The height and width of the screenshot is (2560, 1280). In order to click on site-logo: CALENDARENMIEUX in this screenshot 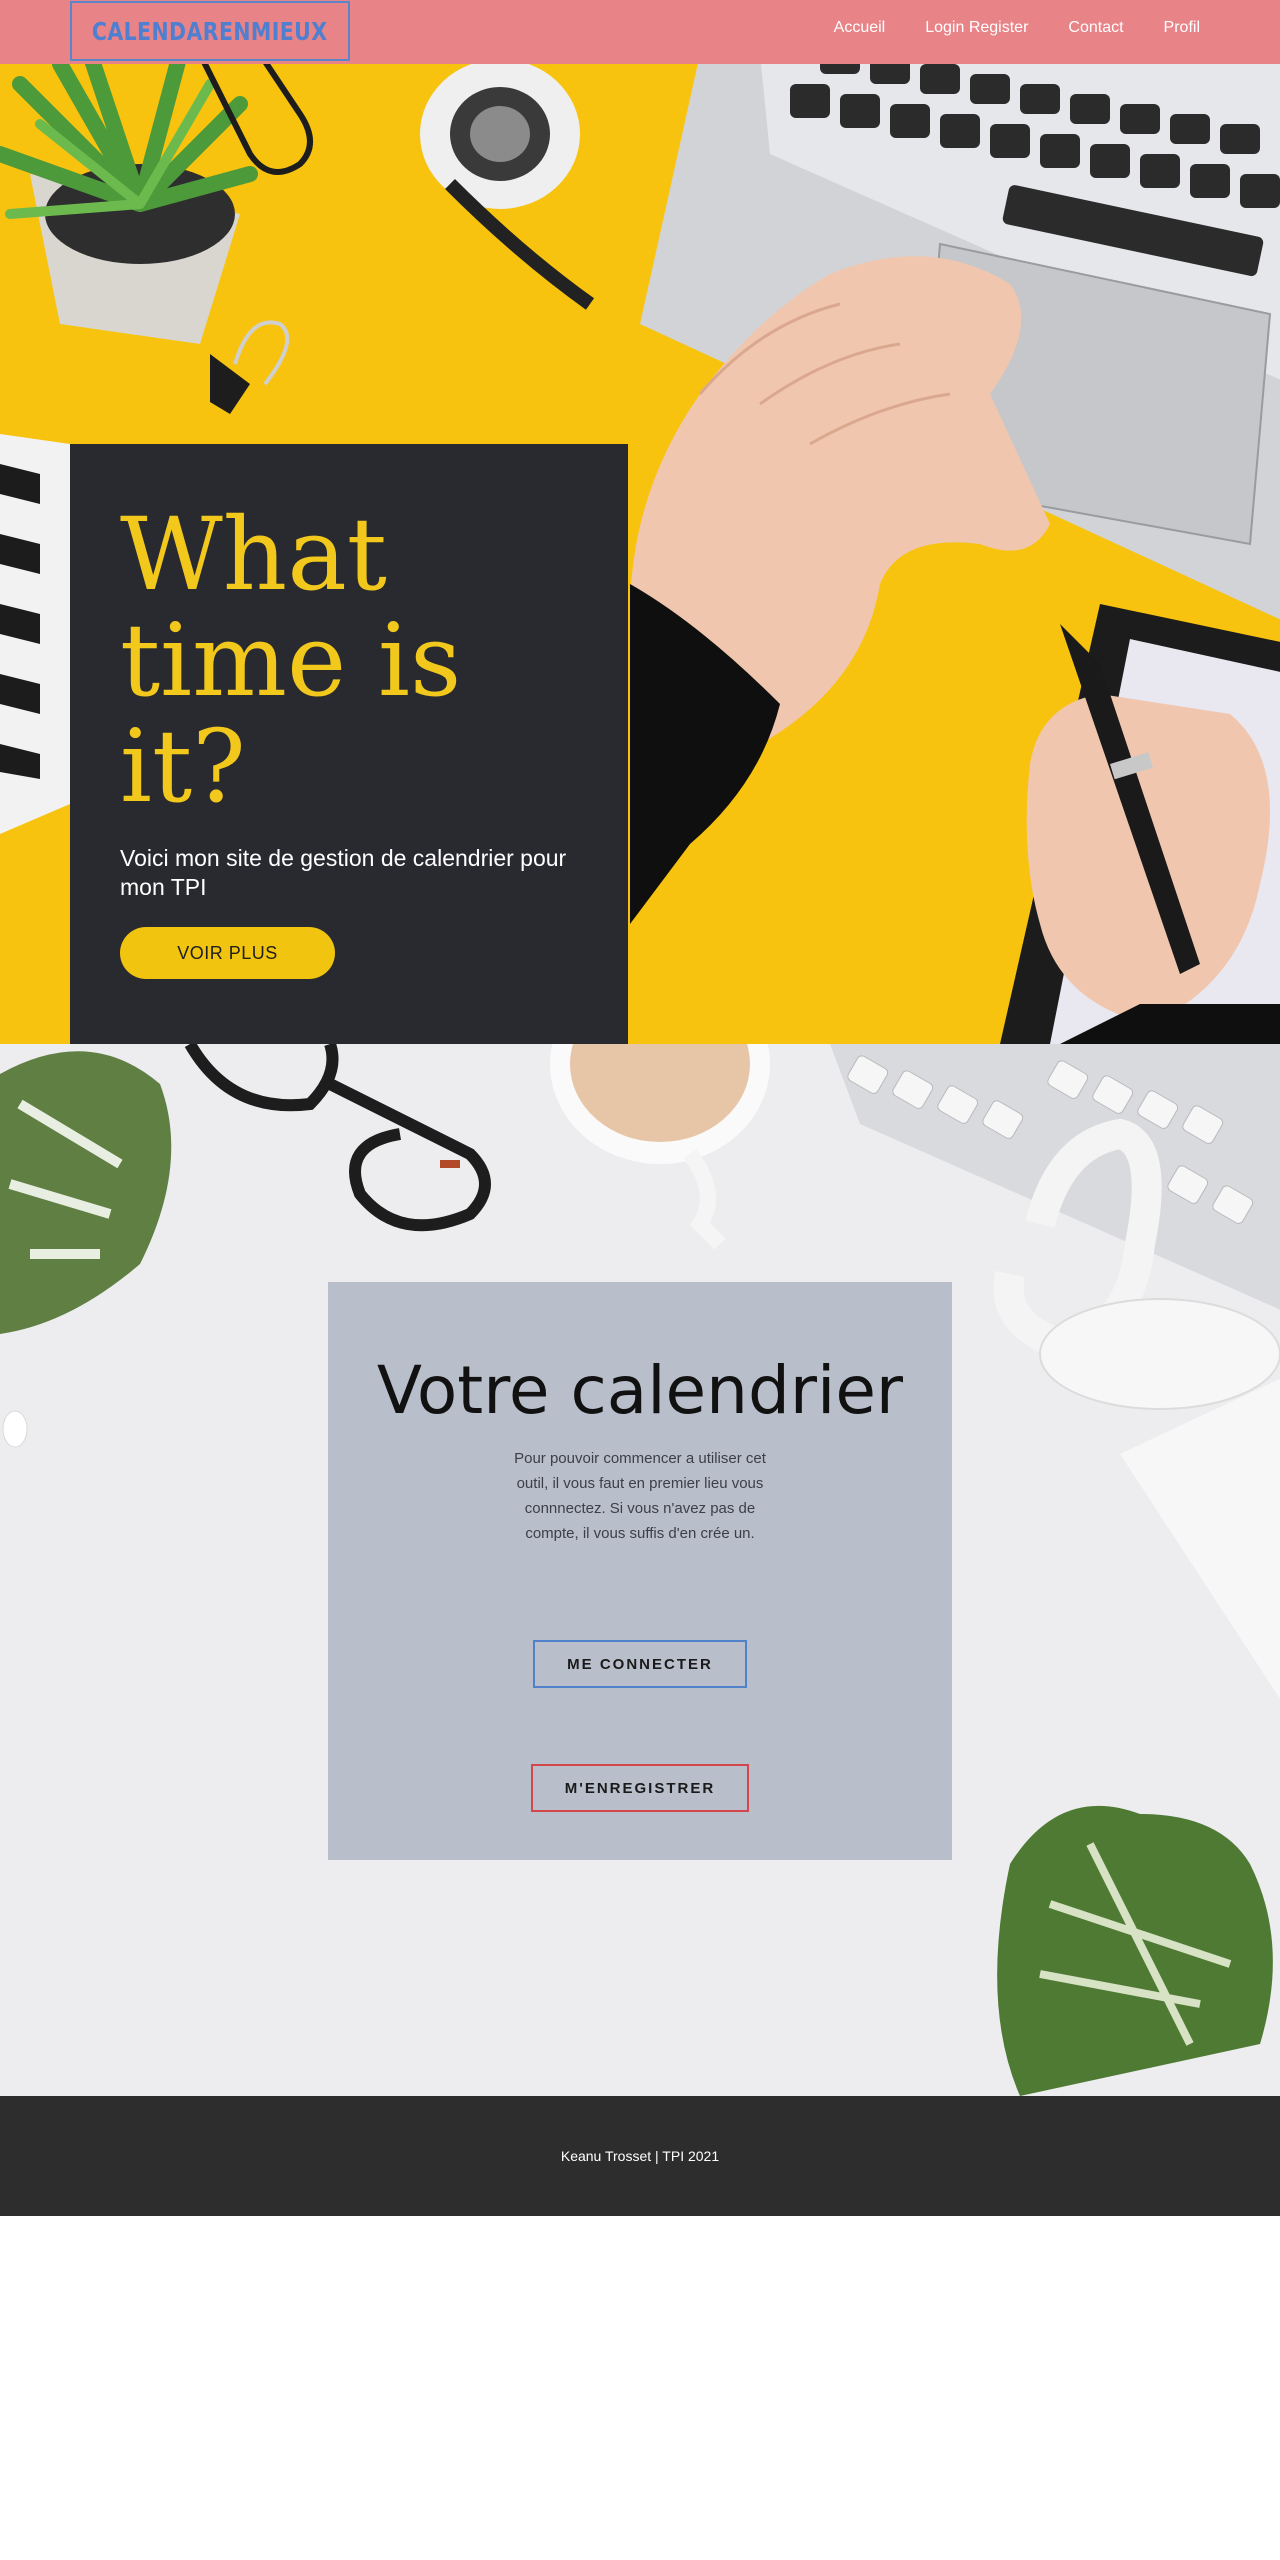, I will do `click(210, 31)`.